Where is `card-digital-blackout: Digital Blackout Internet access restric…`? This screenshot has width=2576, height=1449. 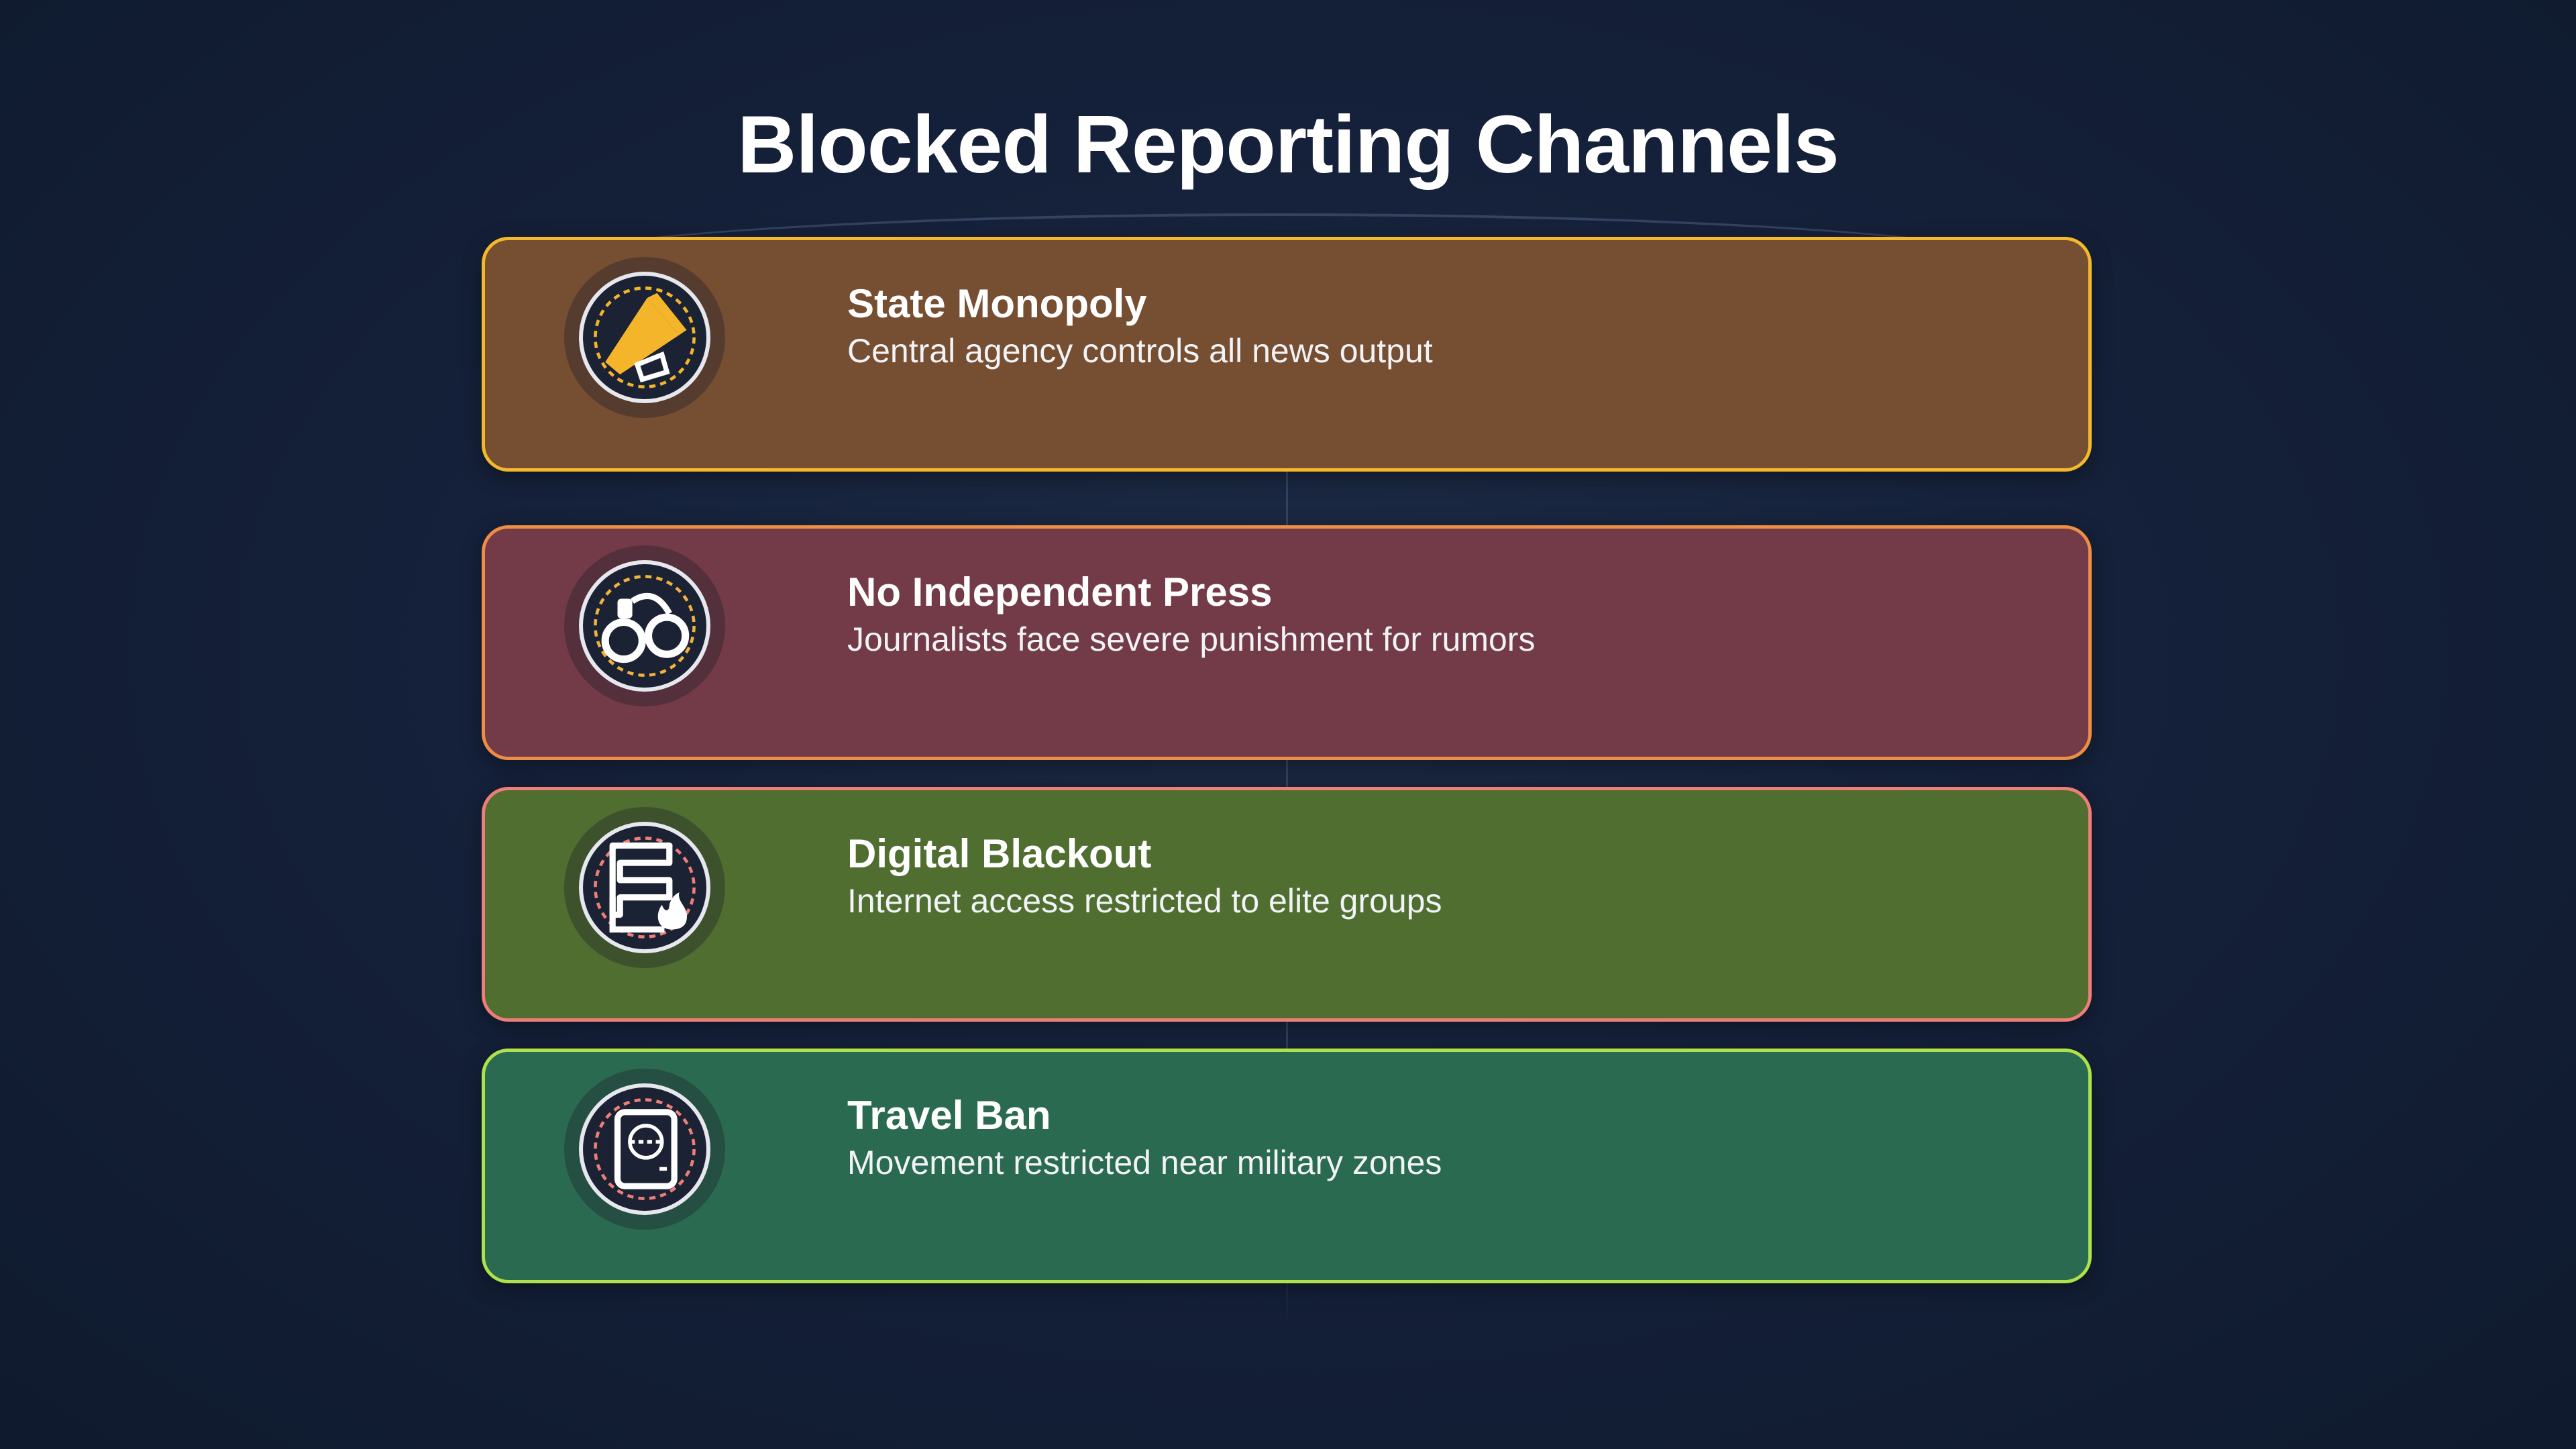 card-digital-blackout: Digital Blackout Internet access restric… is located at coordinates (1287, 904).